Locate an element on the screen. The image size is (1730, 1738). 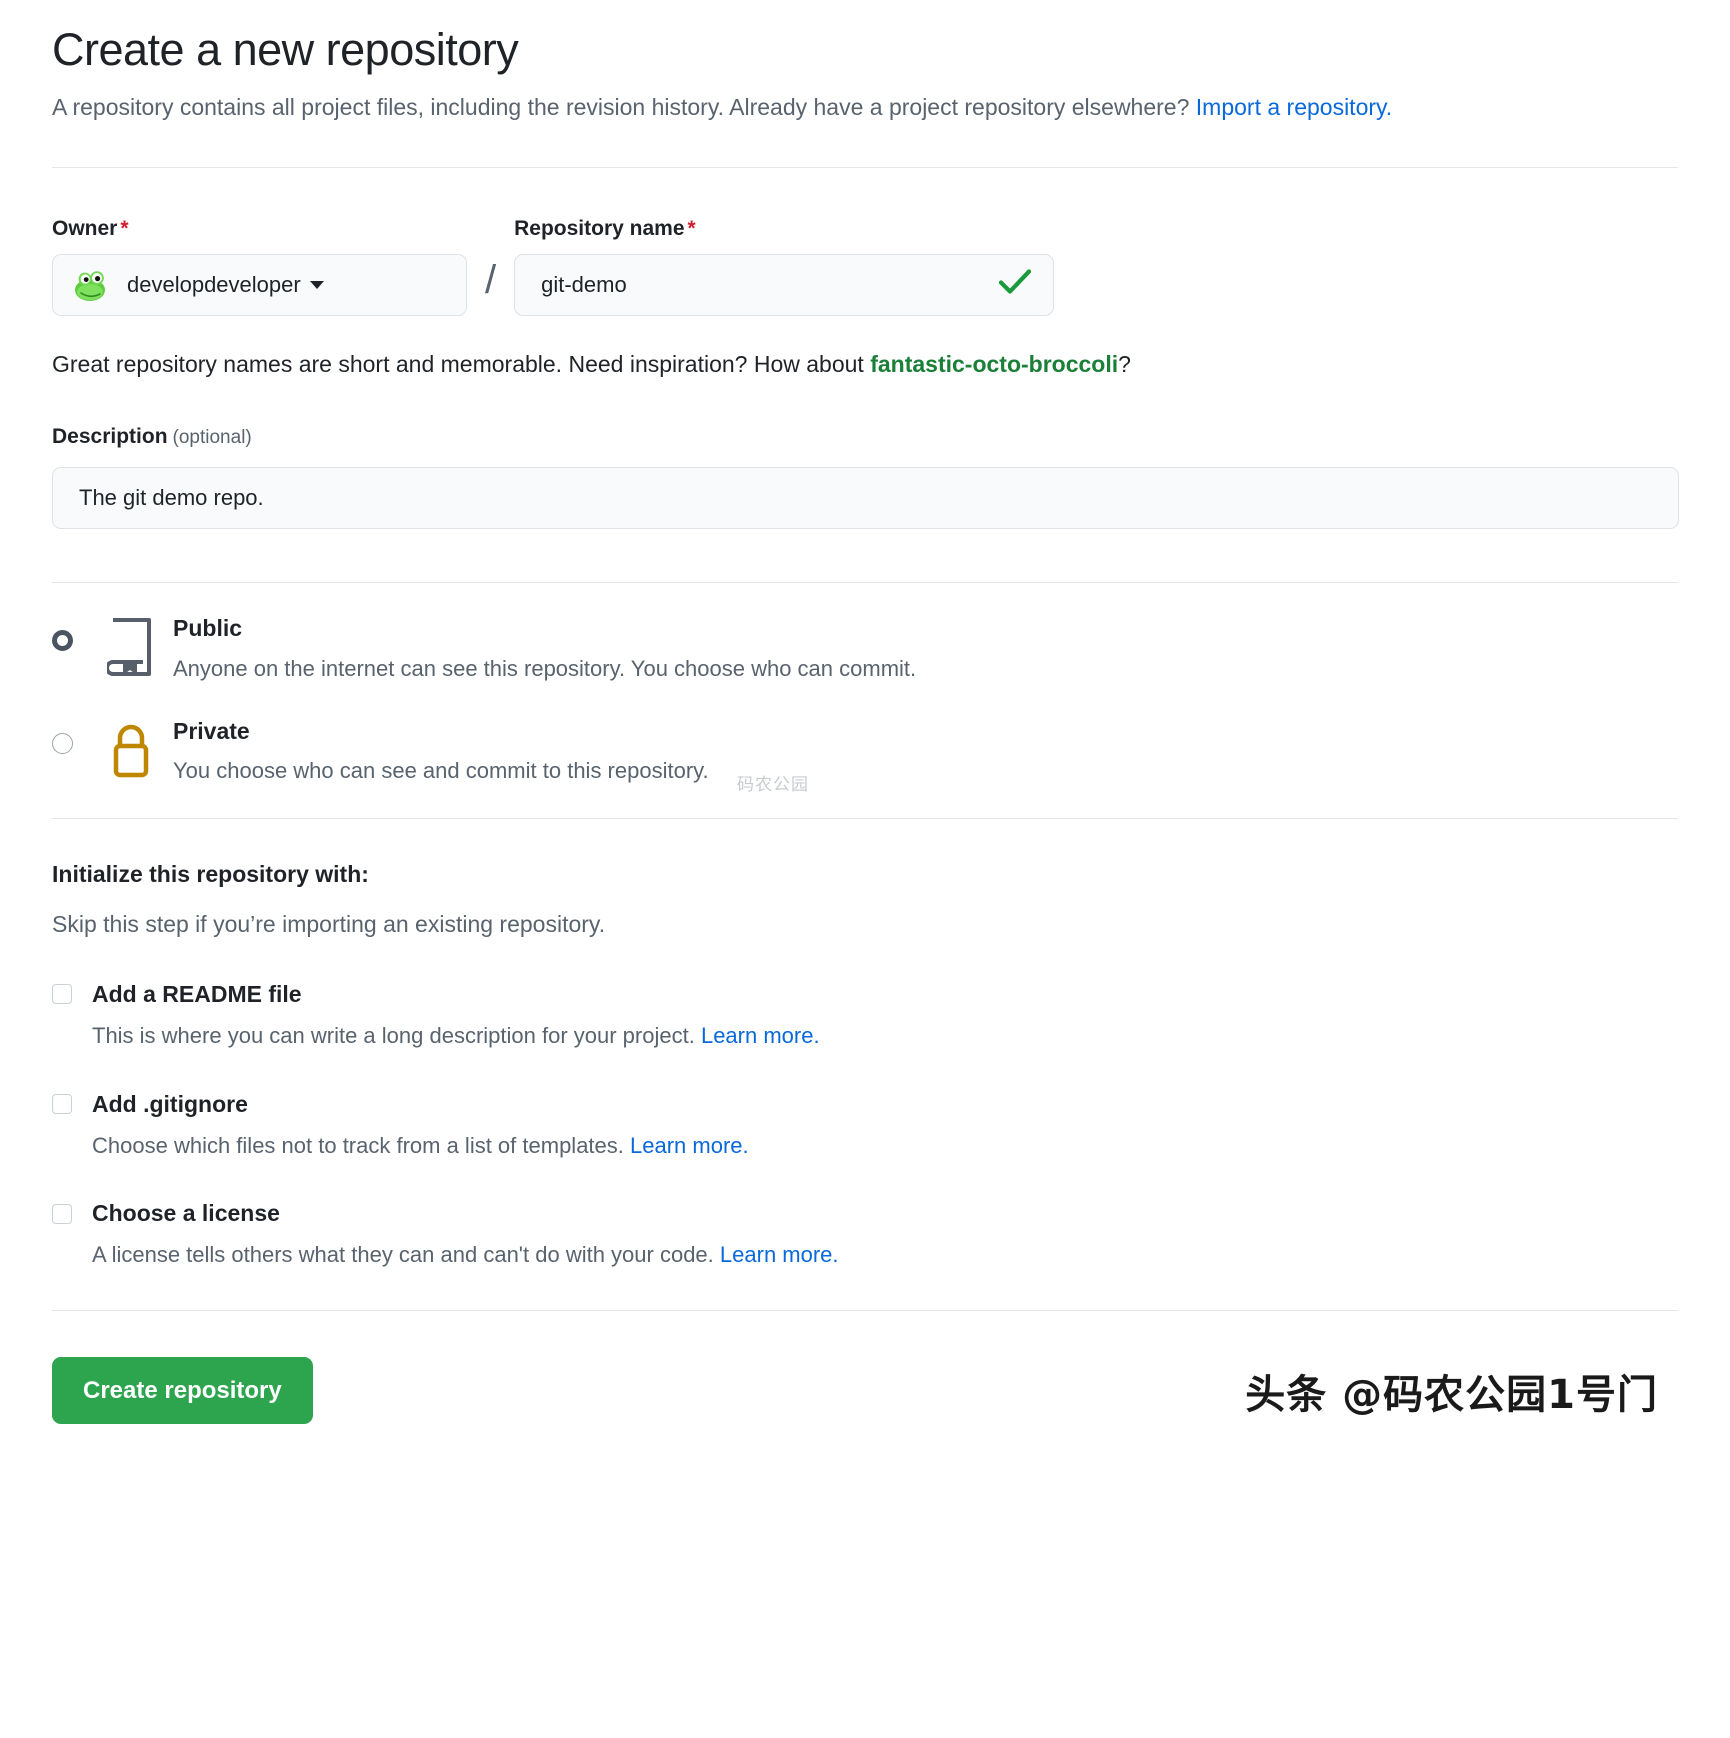
create-repository-button: Create repository is located at coordinates (182, 1391).